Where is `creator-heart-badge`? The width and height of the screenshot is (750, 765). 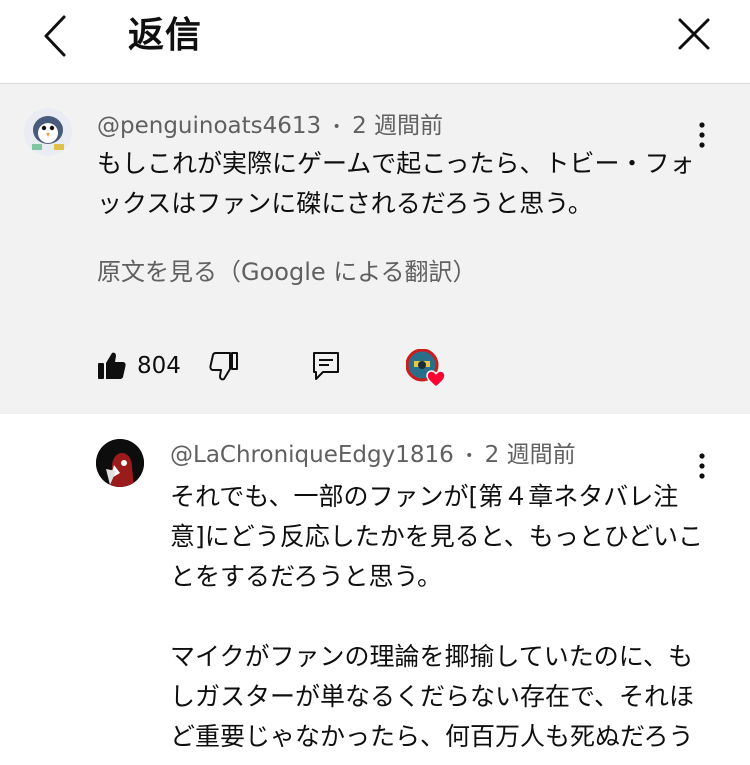 creator-heart-badge is located at coordinates (427, 368).